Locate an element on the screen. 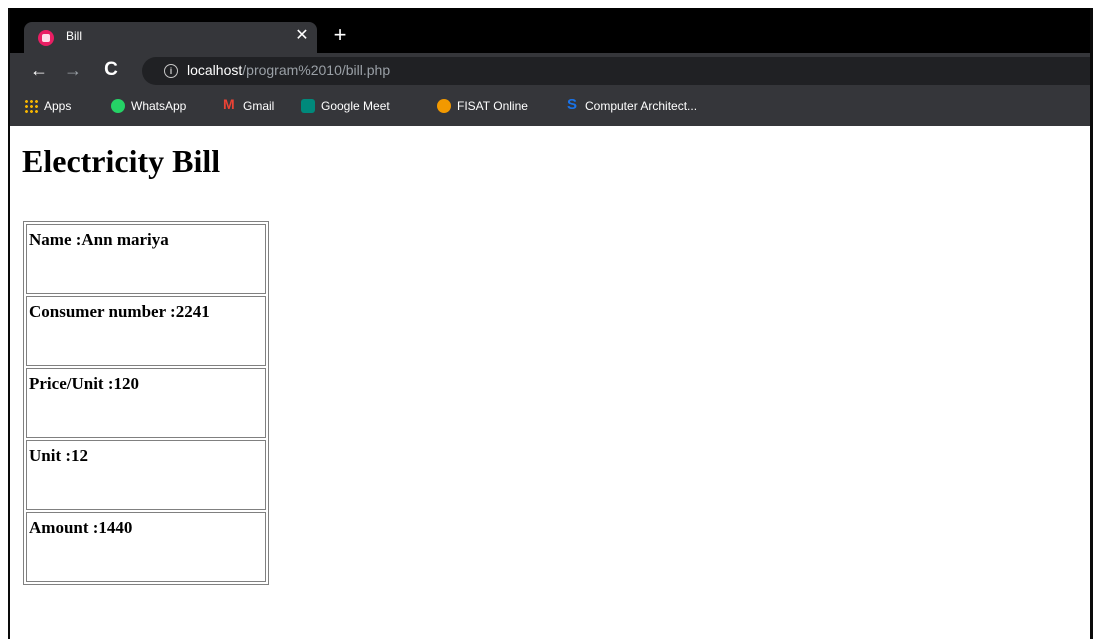 This screenshot has width=1095, height=639. table-row: Name :Ann mariya is located at coordinates (146, 259).